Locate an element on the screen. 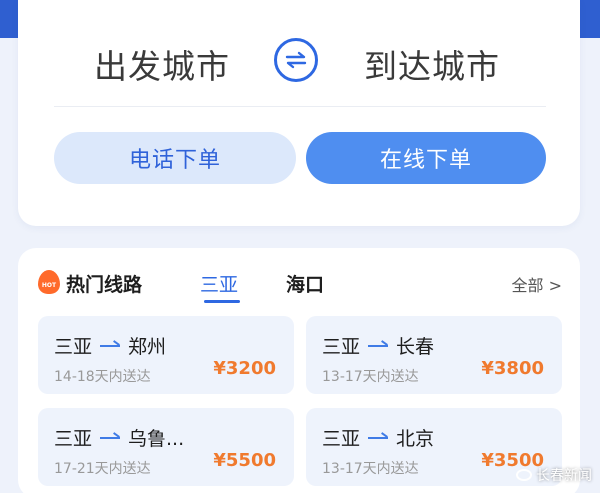 This screenshot has width=600, height=493. watermark: 长春新闻 is located at coordinates (554, 475).